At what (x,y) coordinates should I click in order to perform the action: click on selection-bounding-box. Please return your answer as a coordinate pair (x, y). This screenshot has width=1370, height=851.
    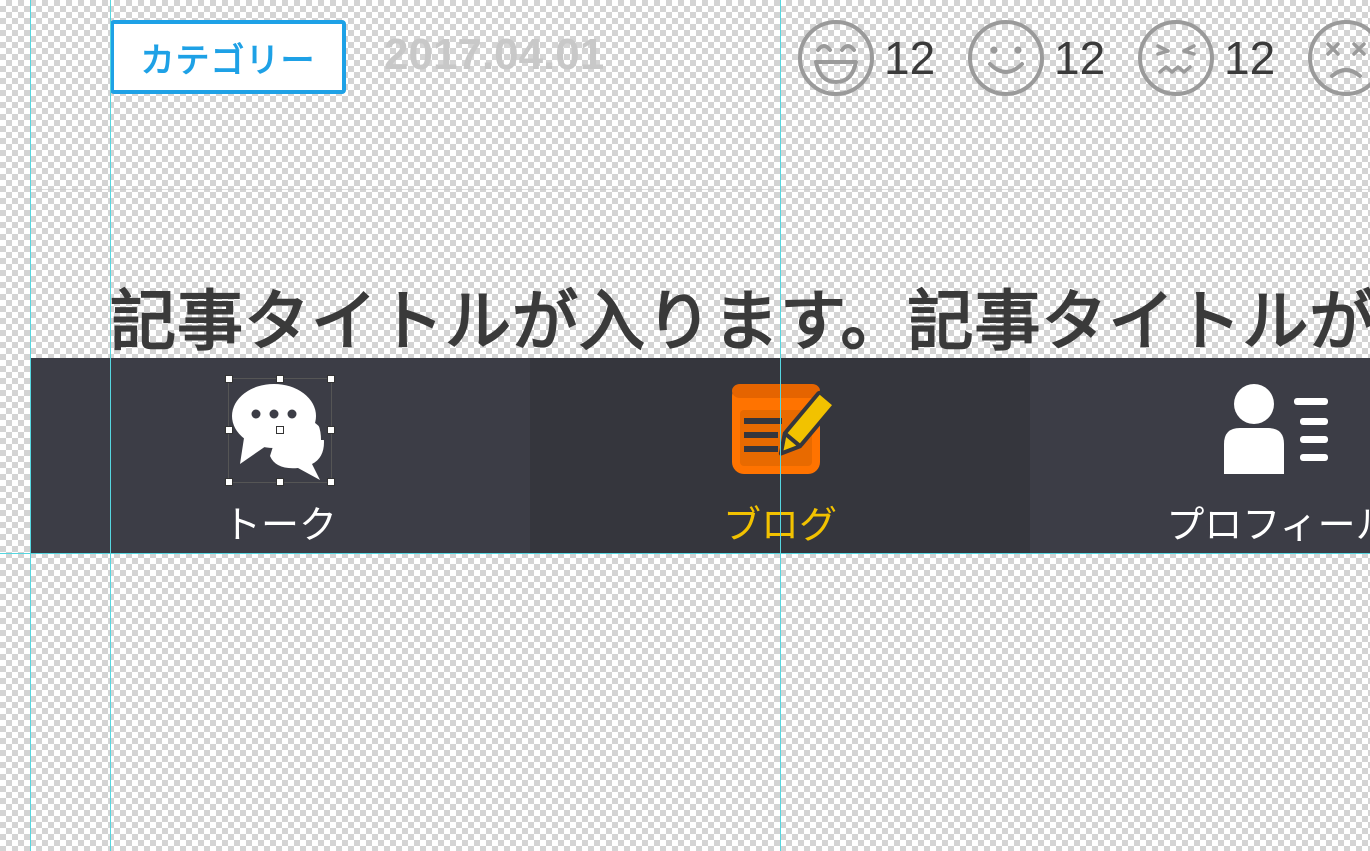
    Looking at the image, I should click on (280, 430).